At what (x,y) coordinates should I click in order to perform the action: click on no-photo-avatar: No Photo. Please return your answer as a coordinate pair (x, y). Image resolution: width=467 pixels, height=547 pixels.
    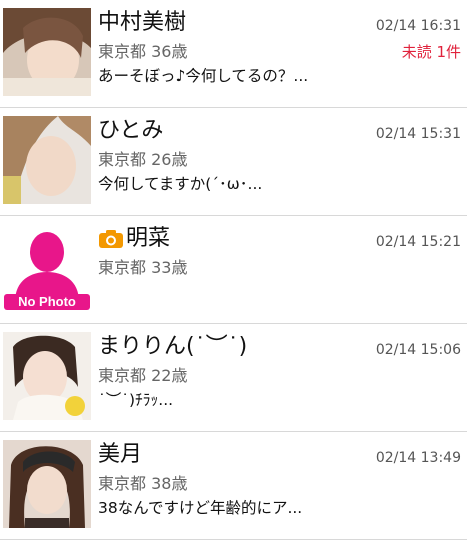
    Looking at the image, I should click on (47, 268).